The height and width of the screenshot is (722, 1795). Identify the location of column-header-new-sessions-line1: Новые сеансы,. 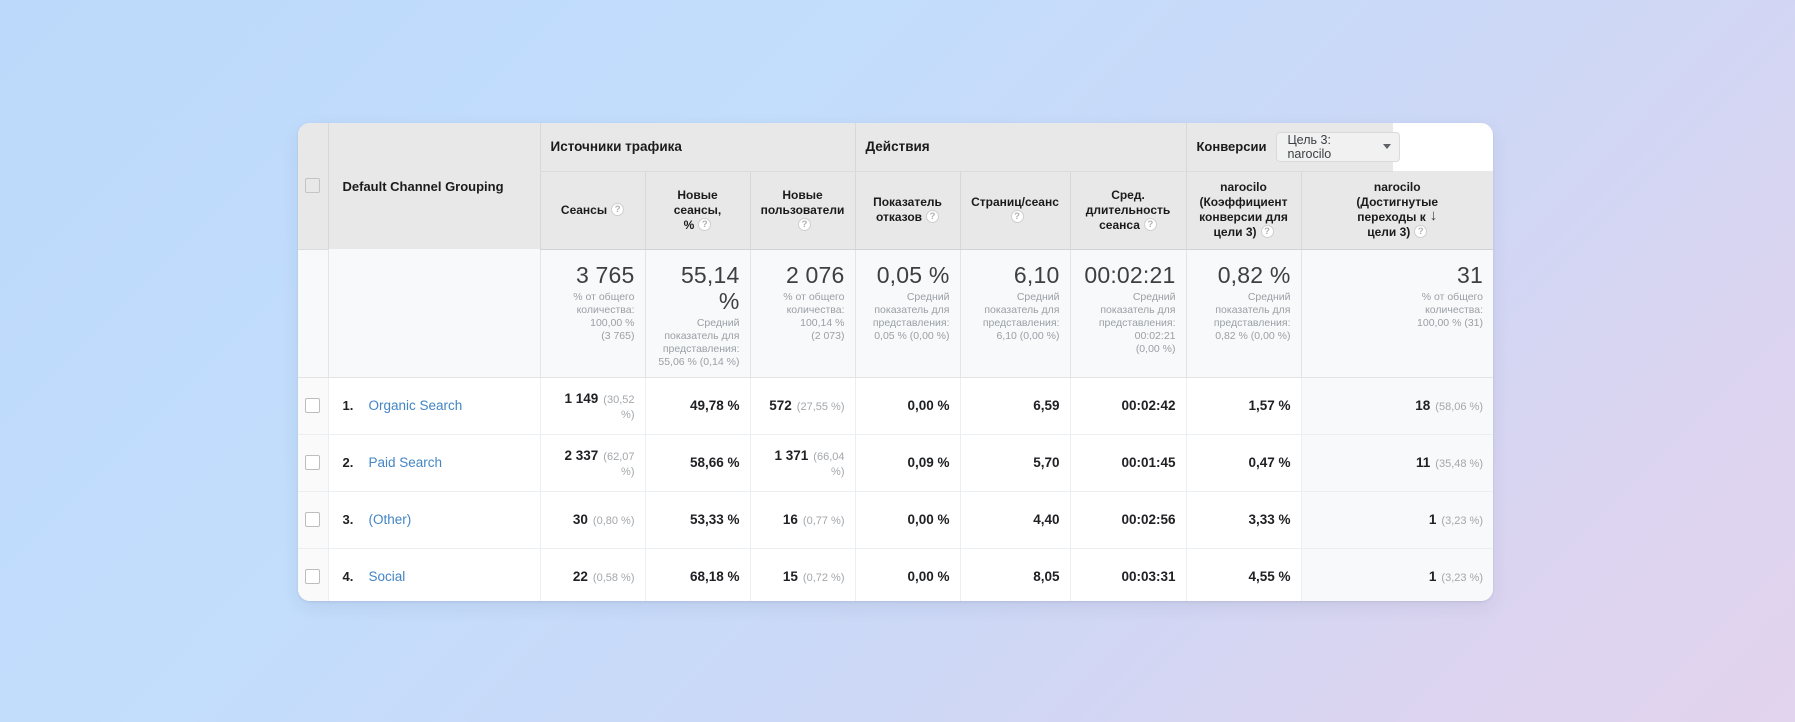
(697, 202).